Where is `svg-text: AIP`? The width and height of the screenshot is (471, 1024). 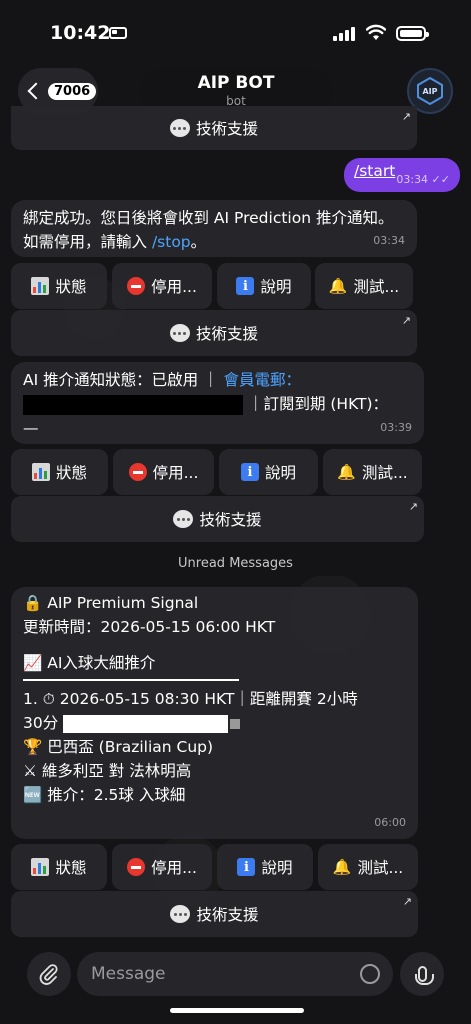 svg-text: AIP is located at coordinates (429, 91).